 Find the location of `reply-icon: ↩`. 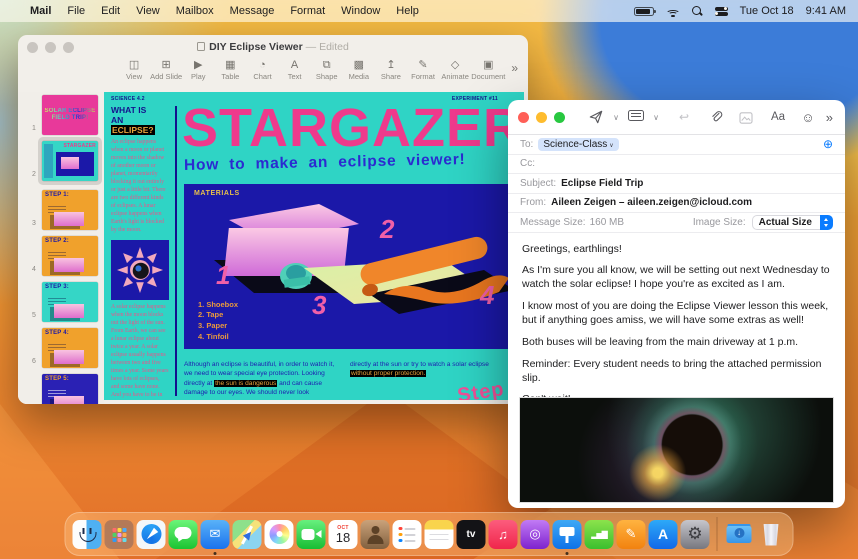

reply-icon: ↩ is located at coordinates (684, 117).